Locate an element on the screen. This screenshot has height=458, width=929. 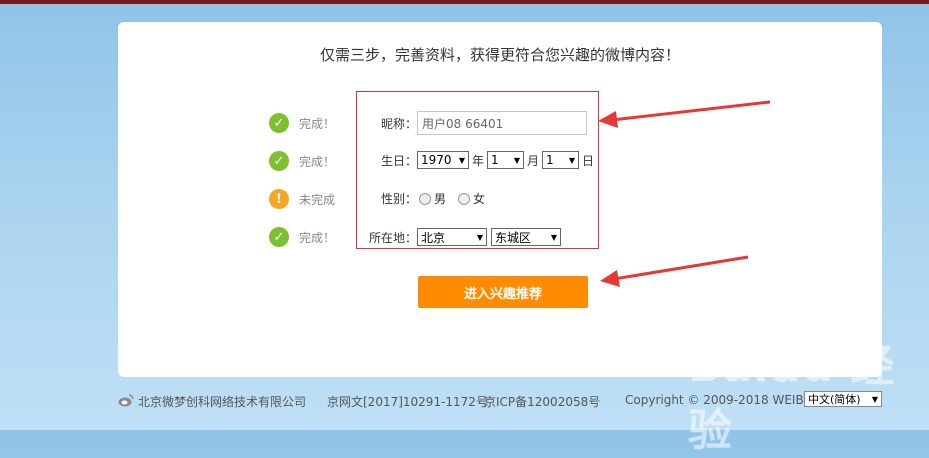
baidu-watermark: Baidu 经验 is located at coordinates (792, 398).